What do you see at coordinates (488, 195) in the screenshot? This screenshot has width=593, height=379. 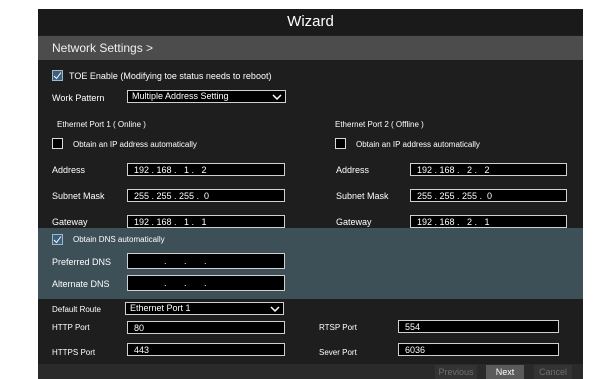 I see `port2-subnet-input: 255 . 255 . 255 . 0` at bounding box center [488, 195].